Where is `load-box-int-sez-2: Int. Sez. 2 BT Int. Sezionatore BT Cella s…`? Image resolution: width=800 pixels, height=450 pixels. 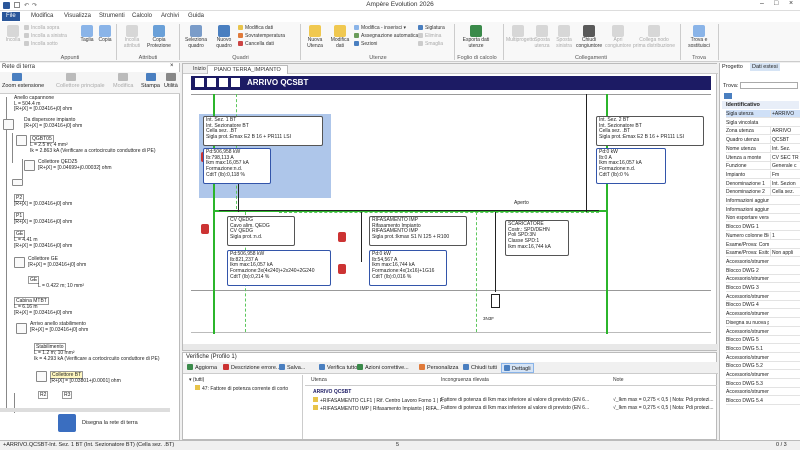
load-box-int-sez-2: Int. Sez. 2 BT Int. Sezionatore BT Cella s… is located at coordinates (650, 131).